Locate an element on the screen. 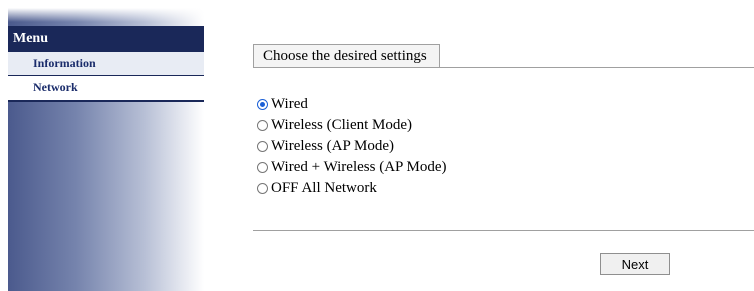  menu-header: Menu is located at coordinates (106, 39).